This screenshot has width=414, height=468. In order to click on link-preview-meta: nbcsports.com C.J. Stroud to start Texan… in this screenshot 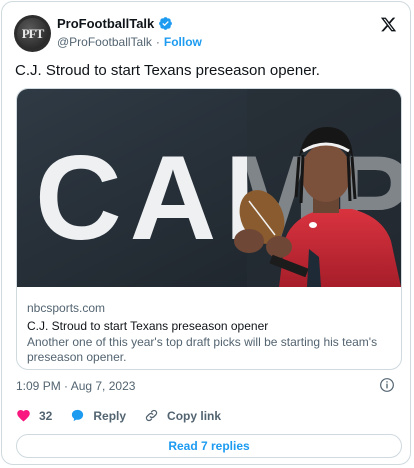, I will do `click(210, 333)`.